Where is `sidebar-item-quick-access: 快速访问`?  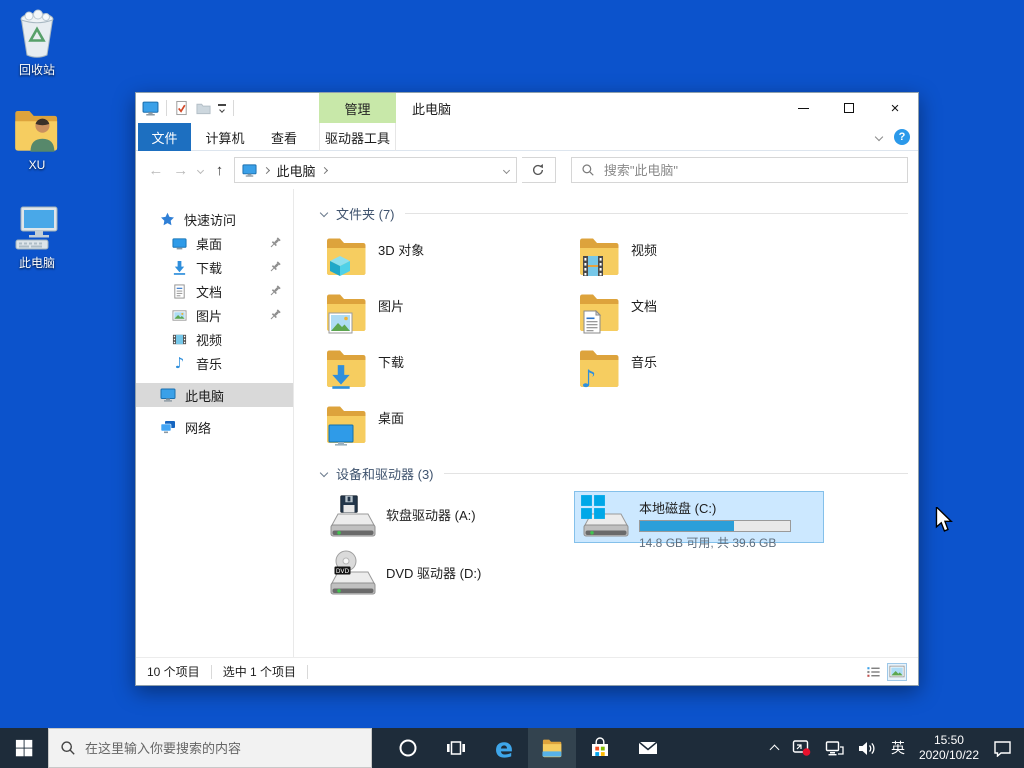 sidebar-item-quick-access: 快速访问 is located at coordinates (214, 219).